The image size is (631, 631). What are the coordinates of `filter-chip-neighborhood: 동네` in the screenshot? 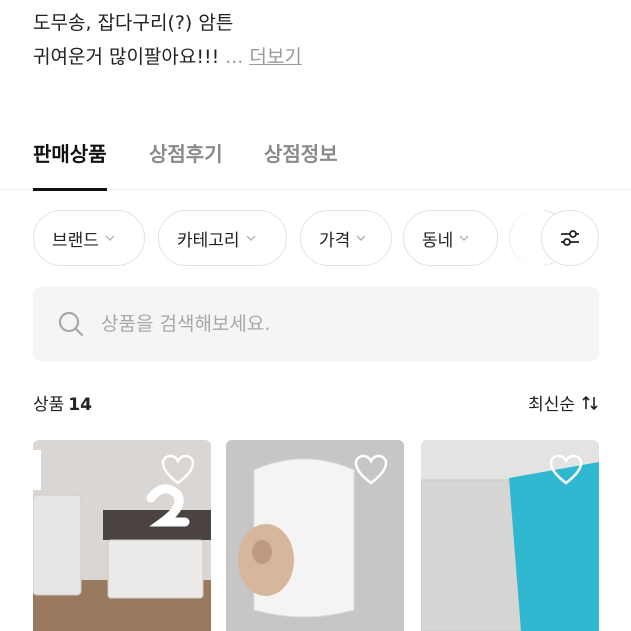 It's located at (450, 238).